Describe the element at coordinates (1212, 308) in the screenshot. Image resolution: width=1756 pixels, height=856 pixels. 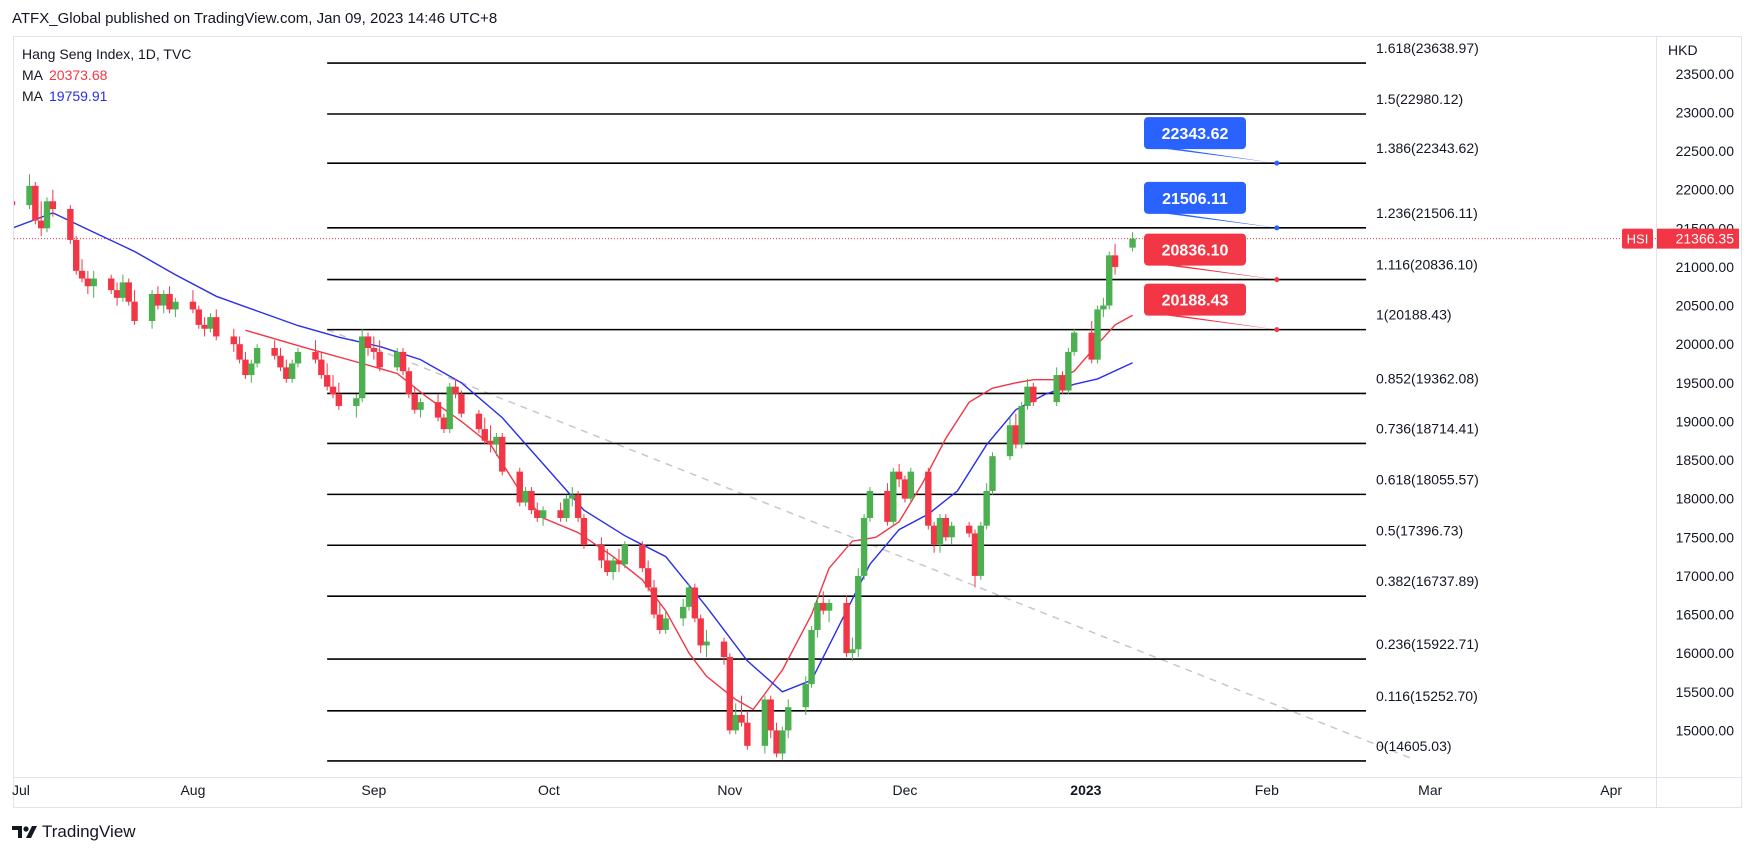
I see `price-callout: 20188.43` at that location.